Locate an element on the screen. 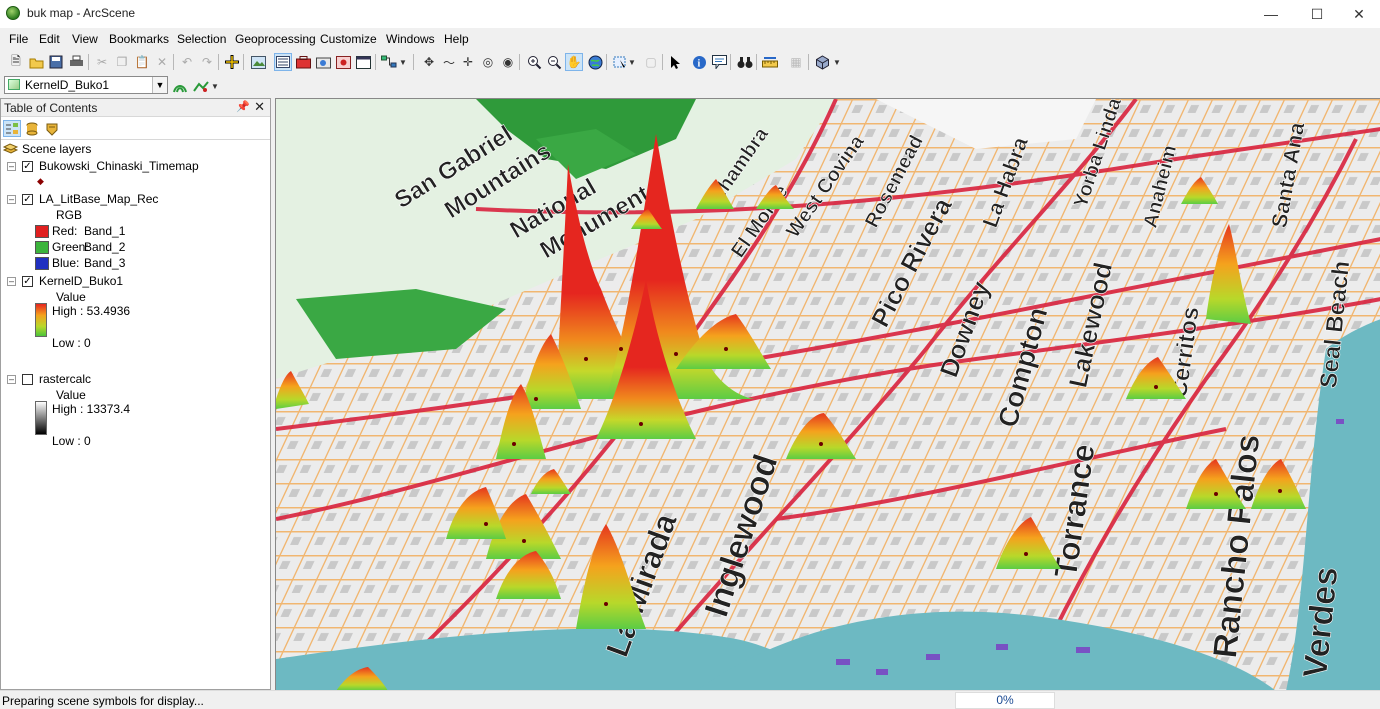  menu-view: View is located at coordinates (85, 39).